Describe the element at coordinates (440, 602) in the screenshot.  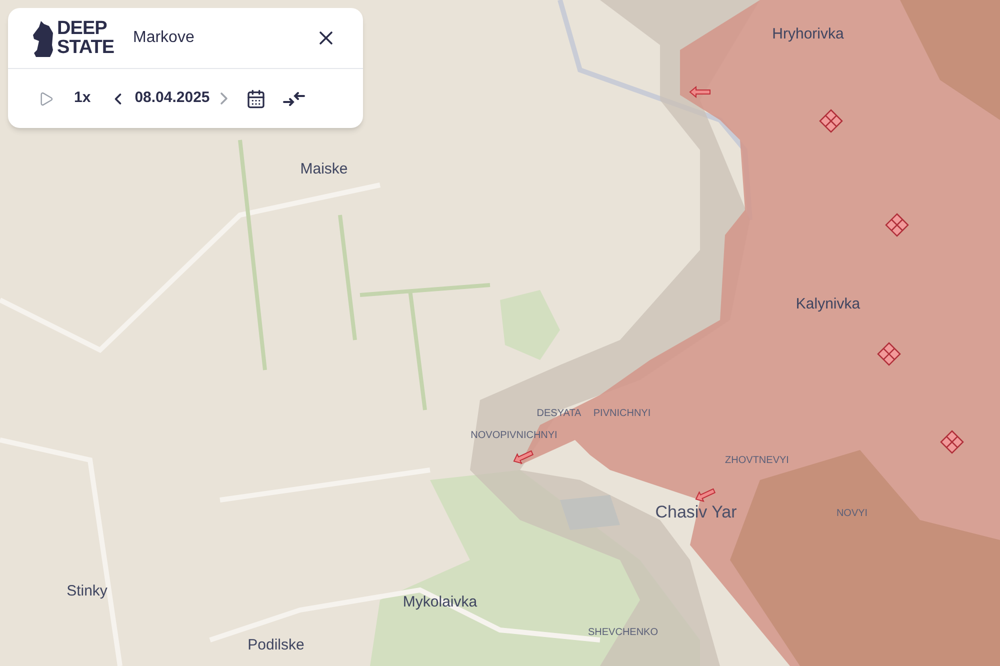
I see `place-label: Mykolaivka` at that location.